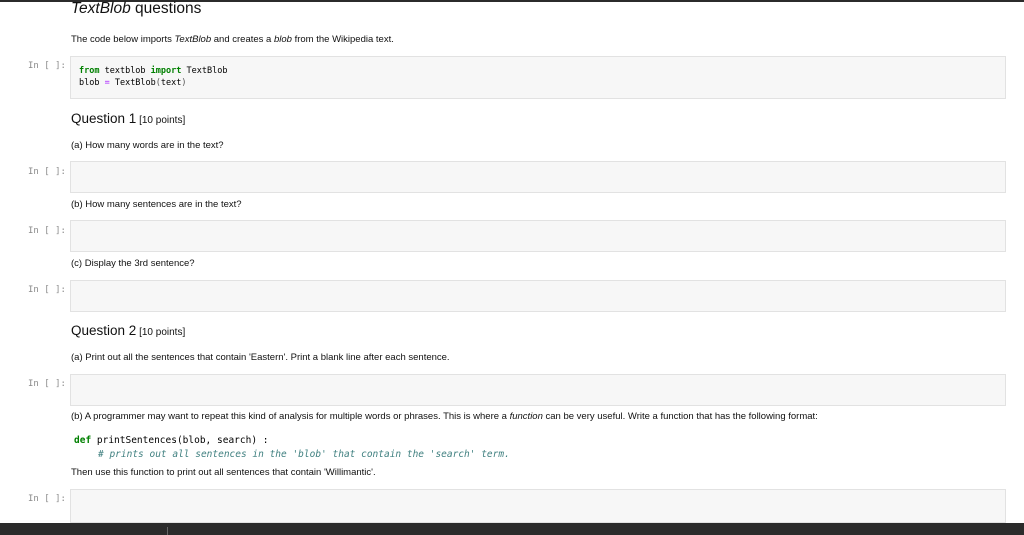 The width and height of the screenshot is (1024, 535). Describe the element at coordinates (538, 390) in the screenshot. I see `code-cell-q2a` at that location.